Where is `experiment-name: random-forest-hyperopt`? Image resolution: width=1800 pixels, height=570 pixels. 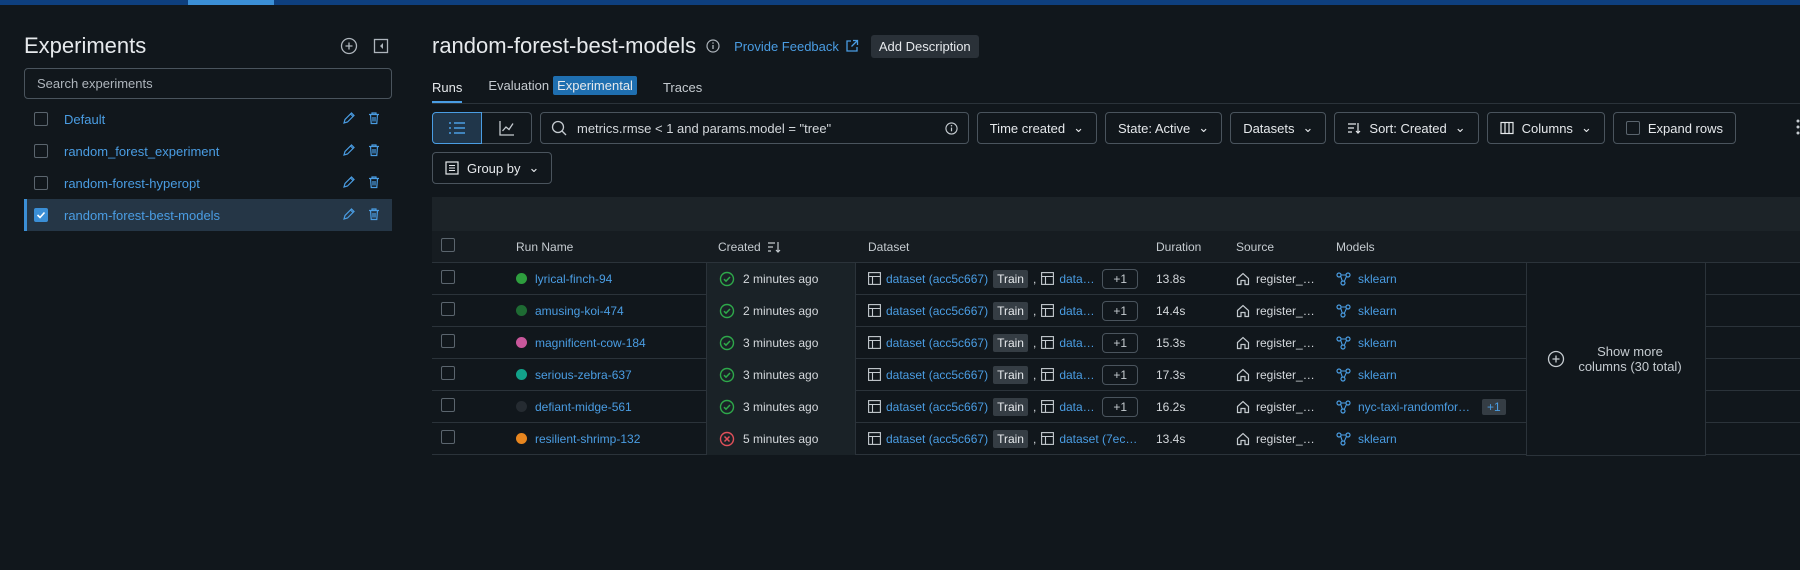
experiment-name: random-forest-hyperopt is located at coordinates (203, 183).